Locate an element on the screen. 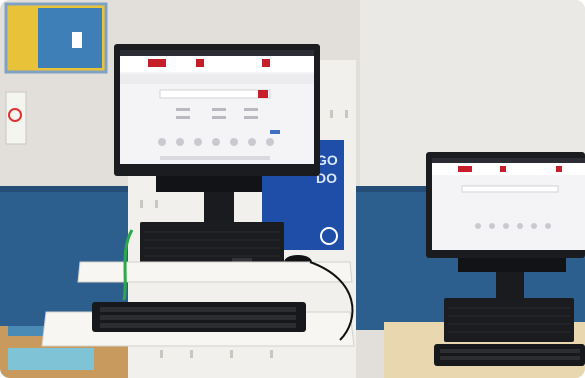  upper-shelf is located at coordinates (215, 272).